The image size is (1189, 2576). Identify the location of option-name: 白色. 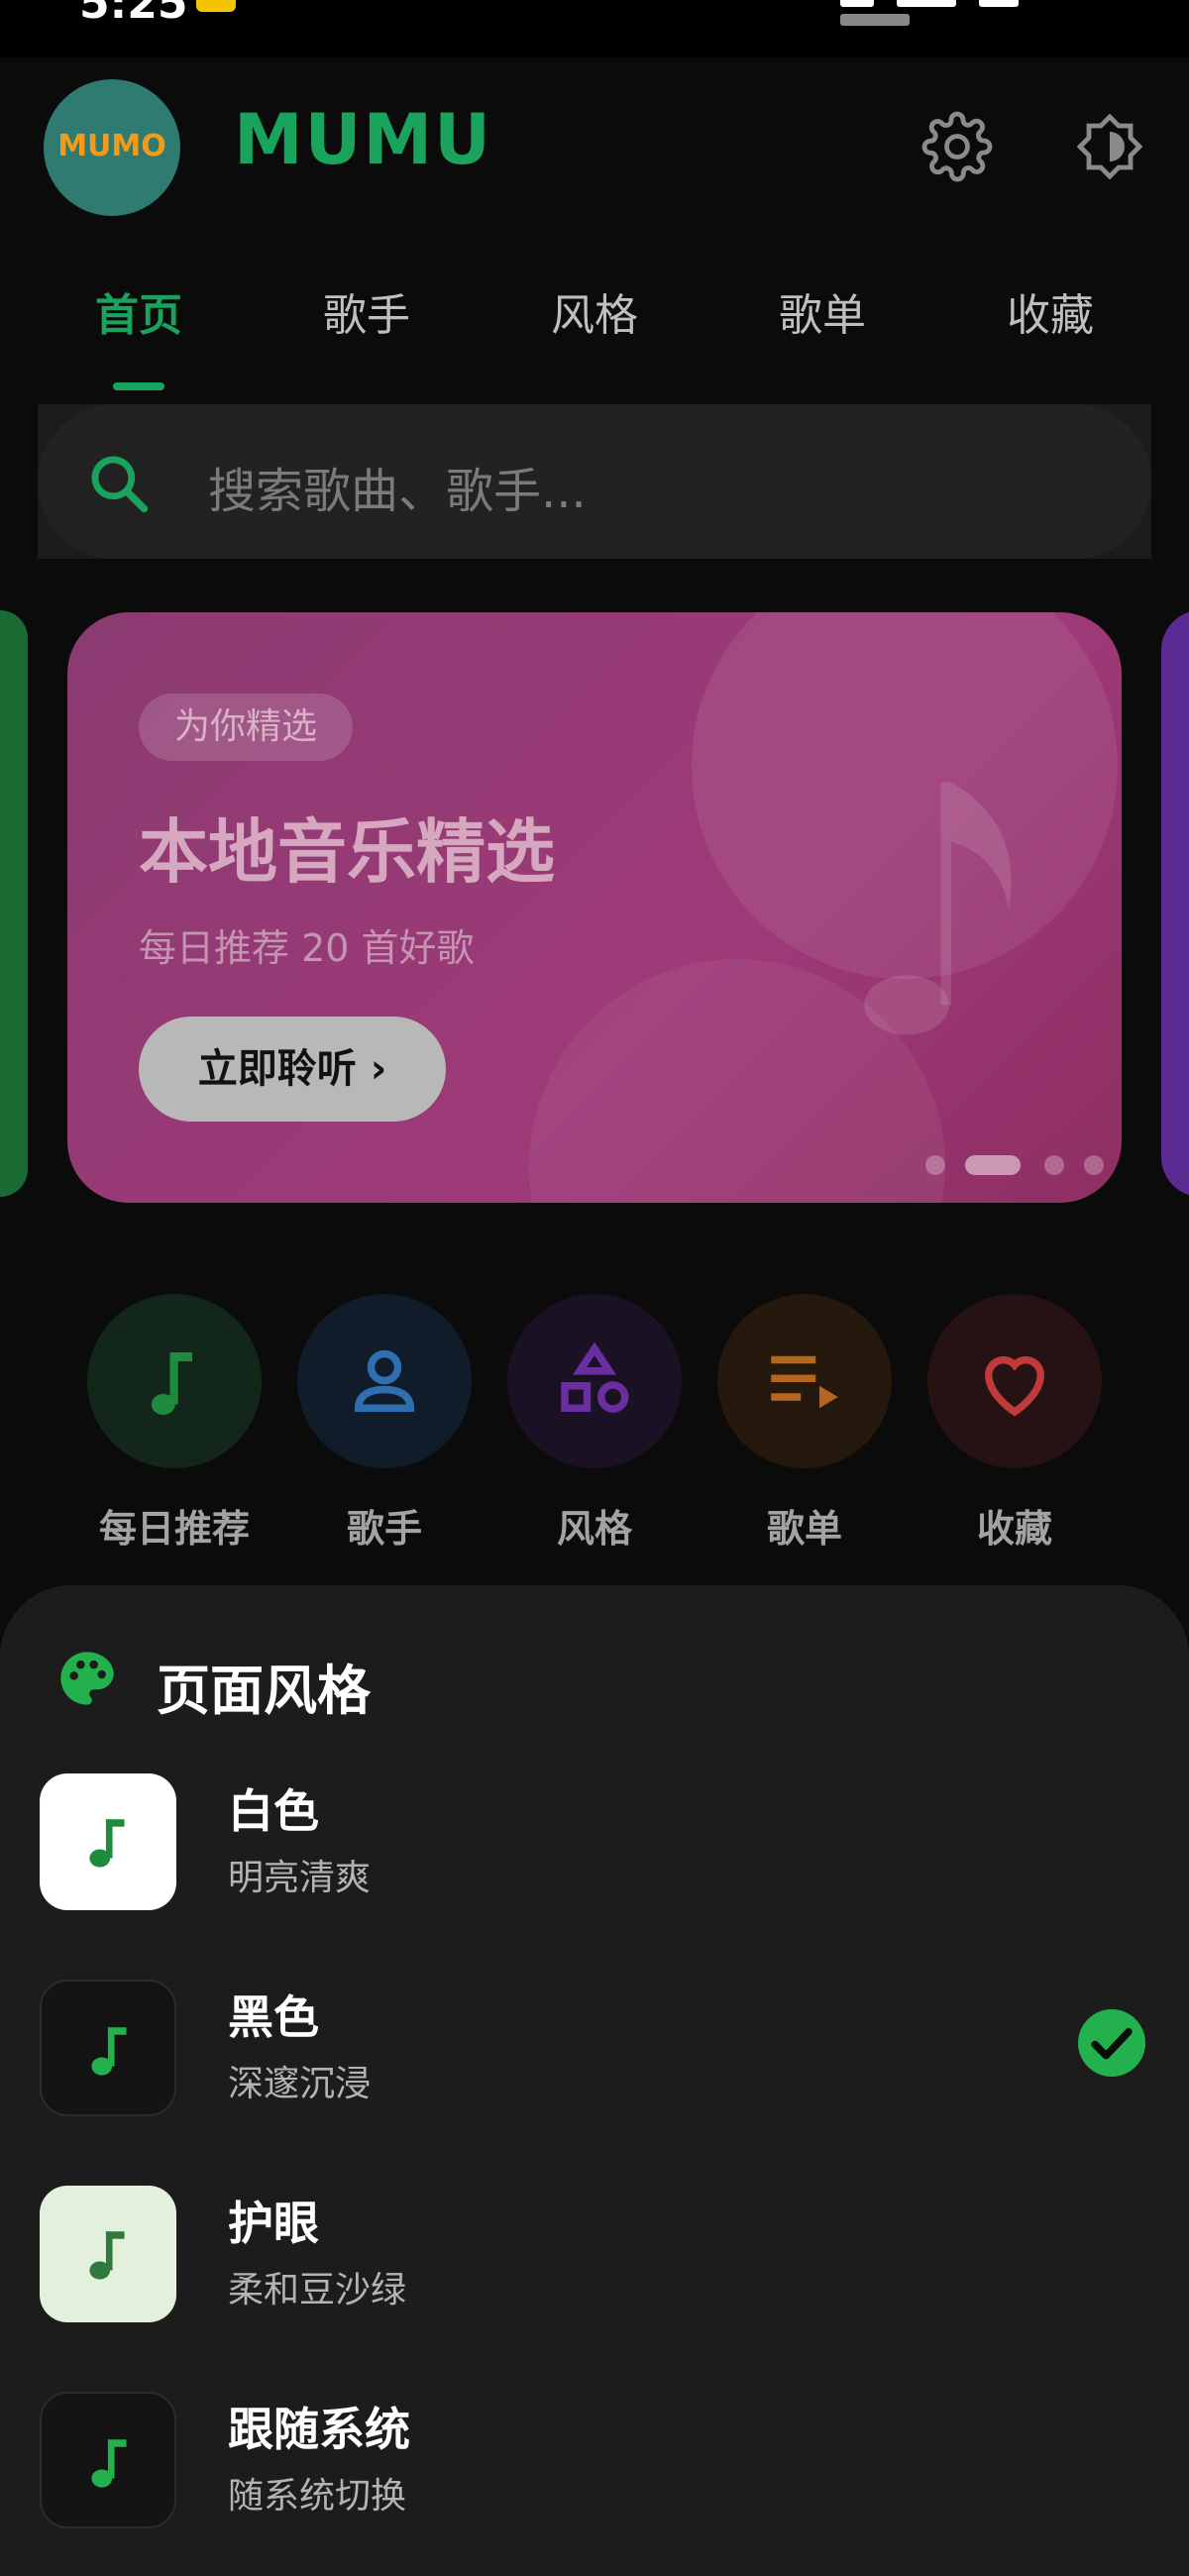
(274, 1811).